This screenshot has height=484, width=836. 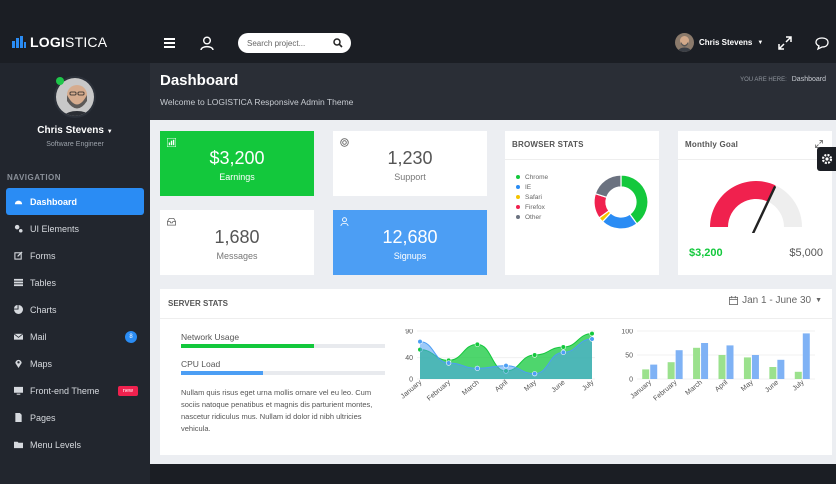 What do you see at coordinates (706, 253) in the screenshot?
I see `goal-current-value: $3,200` at bounding box center [706, 253].